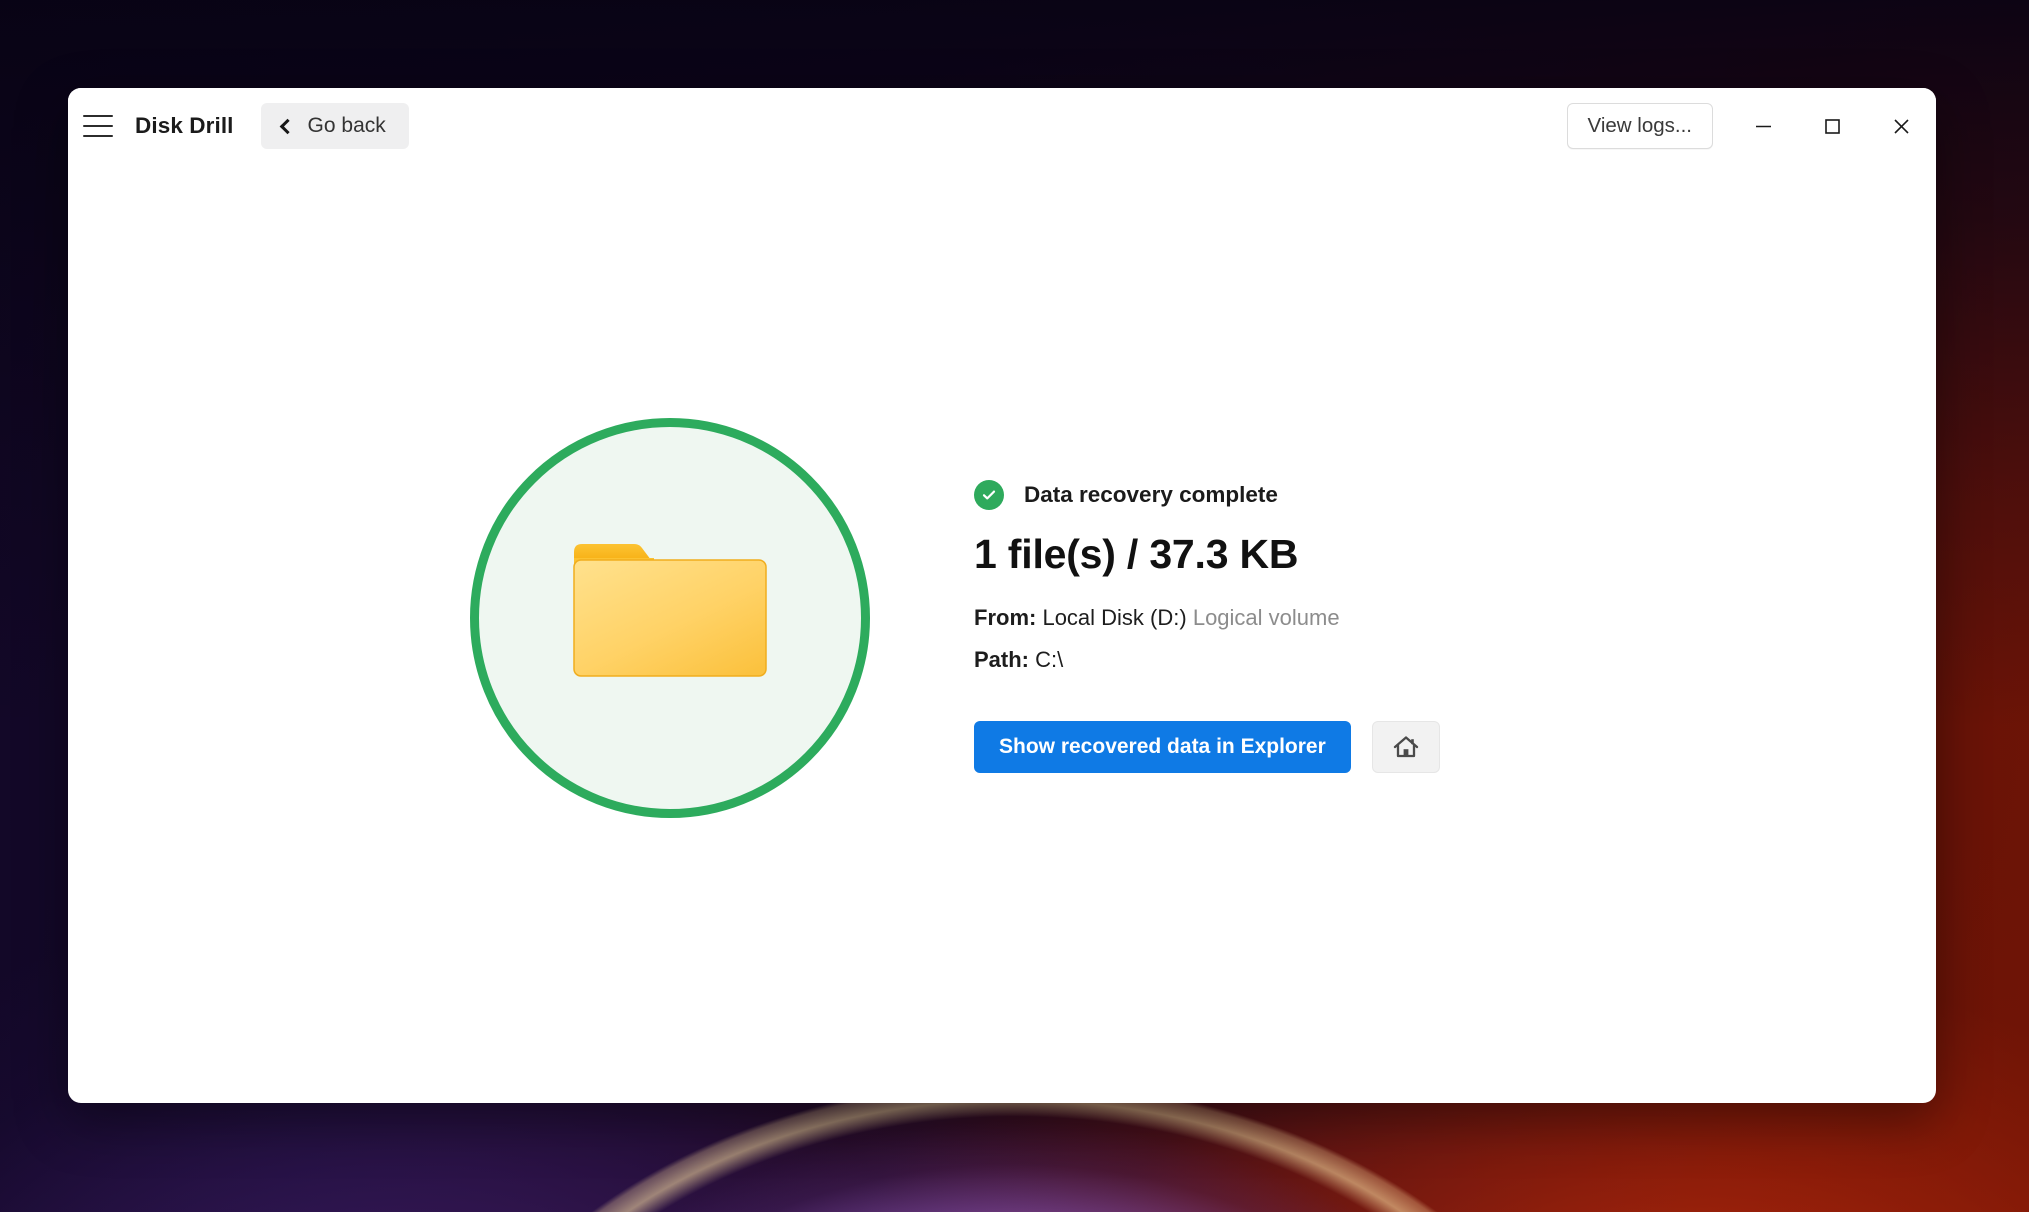 This screenshot has width=2029, height=1212. I want to click on maximize-icon, so click(1832, 126).